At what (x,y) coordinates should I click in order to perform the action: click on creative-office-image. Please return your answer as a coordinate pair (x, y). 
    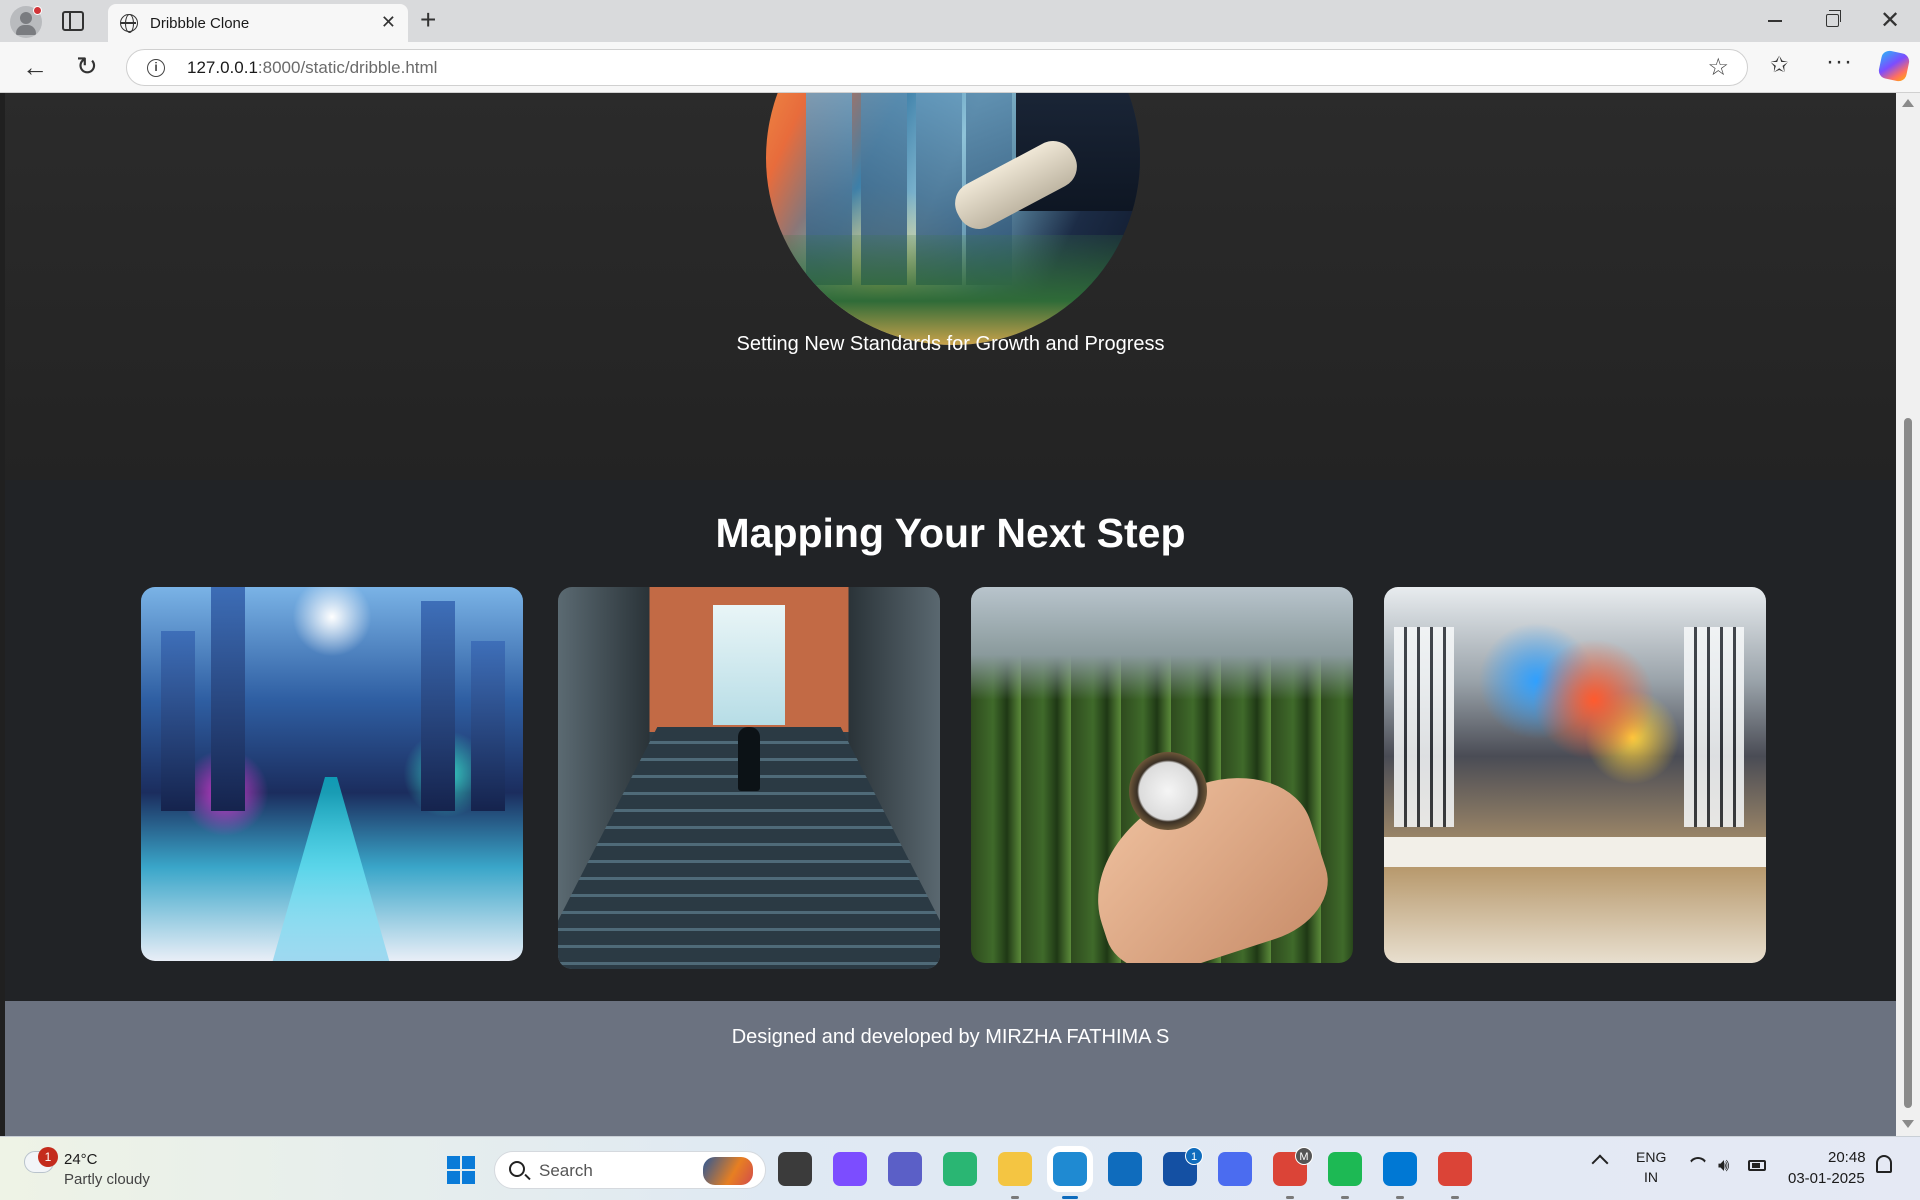
    Looking at the image, I should click on (1575, 775).